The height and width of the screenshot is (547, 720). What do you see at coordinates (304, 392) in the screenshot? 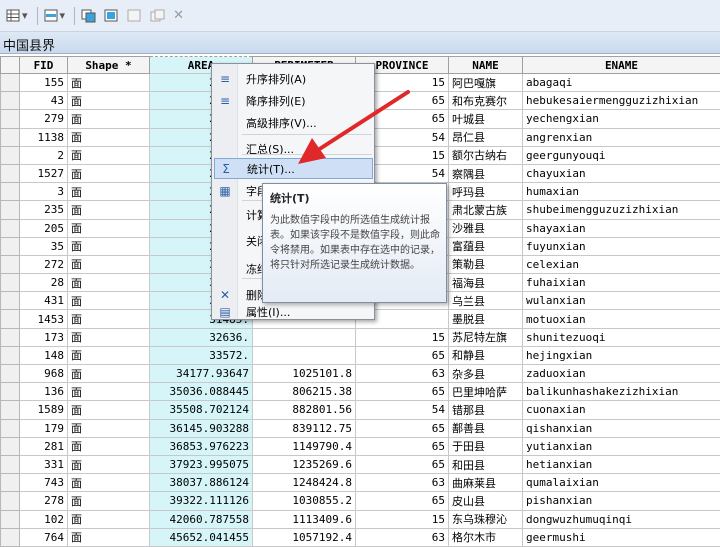
I see `table-cell: 806215.38` at bounding box center [304, 392].